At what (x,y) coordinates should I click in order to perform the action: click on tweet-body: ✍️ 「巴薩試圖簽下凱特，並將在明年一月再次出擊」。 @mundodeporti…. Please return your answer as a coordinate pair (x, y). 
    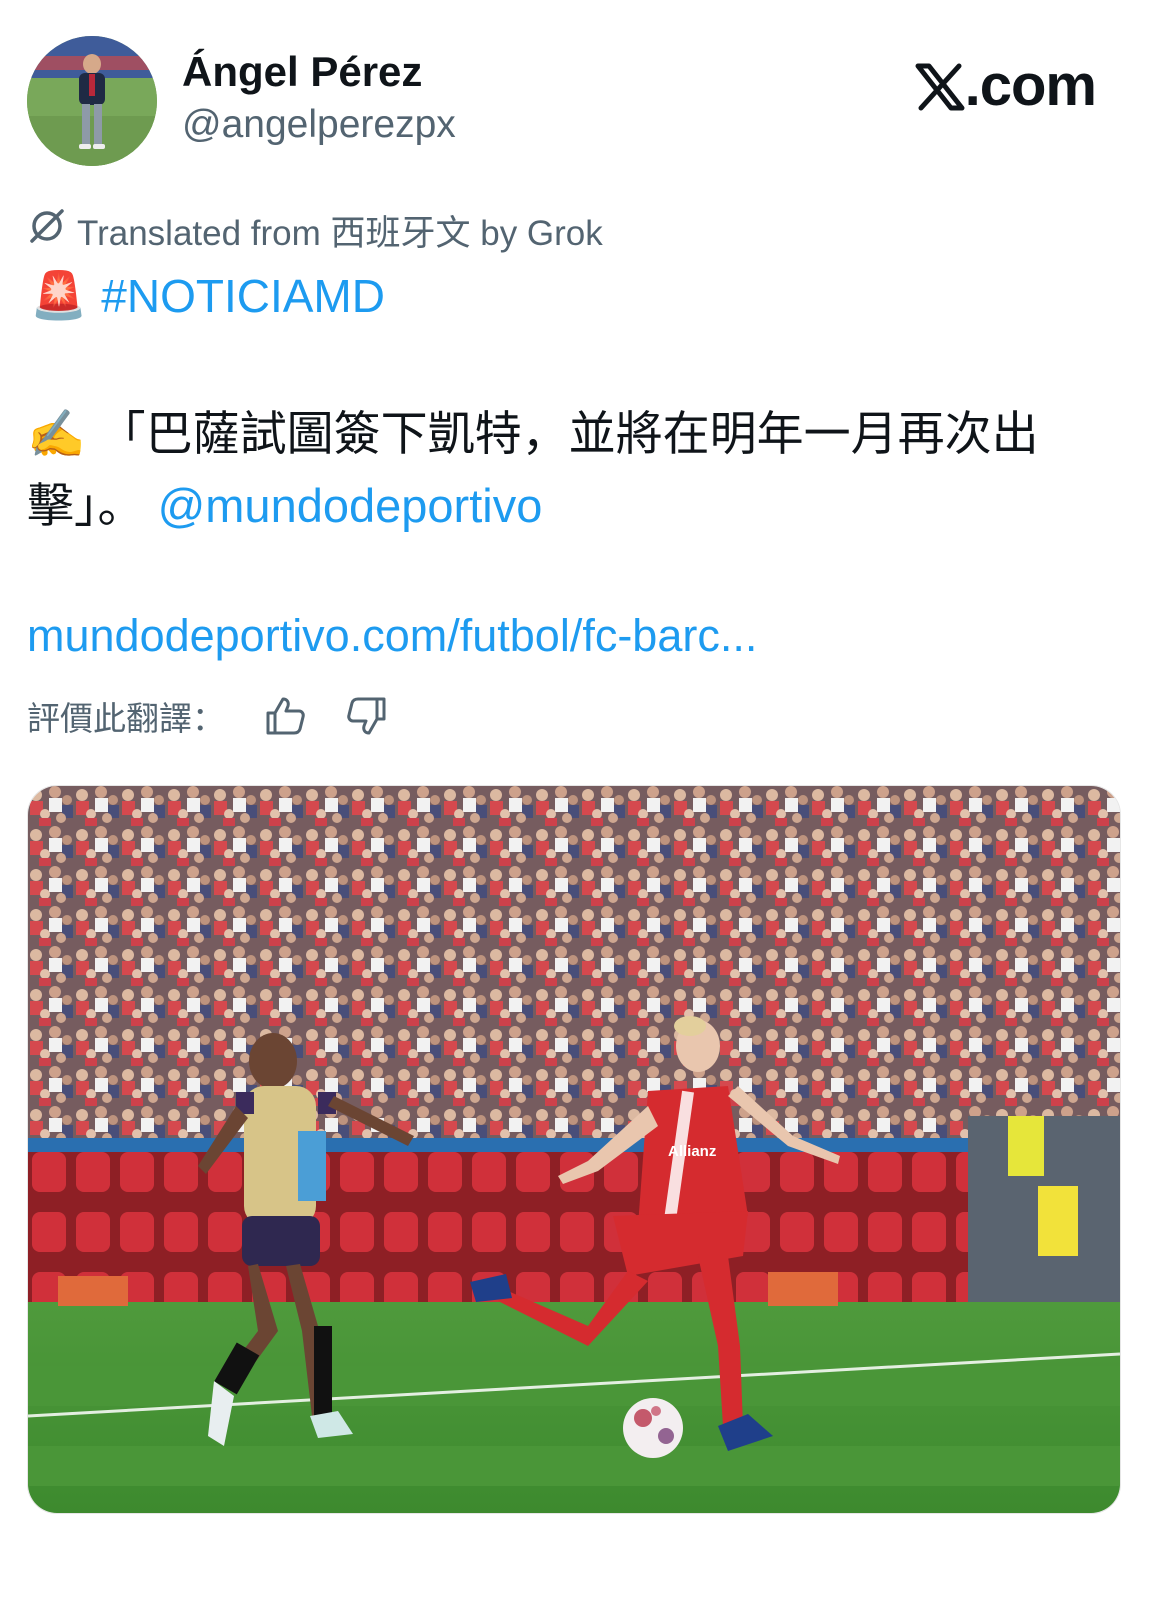
    Looking at the image, I should click on (577, 470).